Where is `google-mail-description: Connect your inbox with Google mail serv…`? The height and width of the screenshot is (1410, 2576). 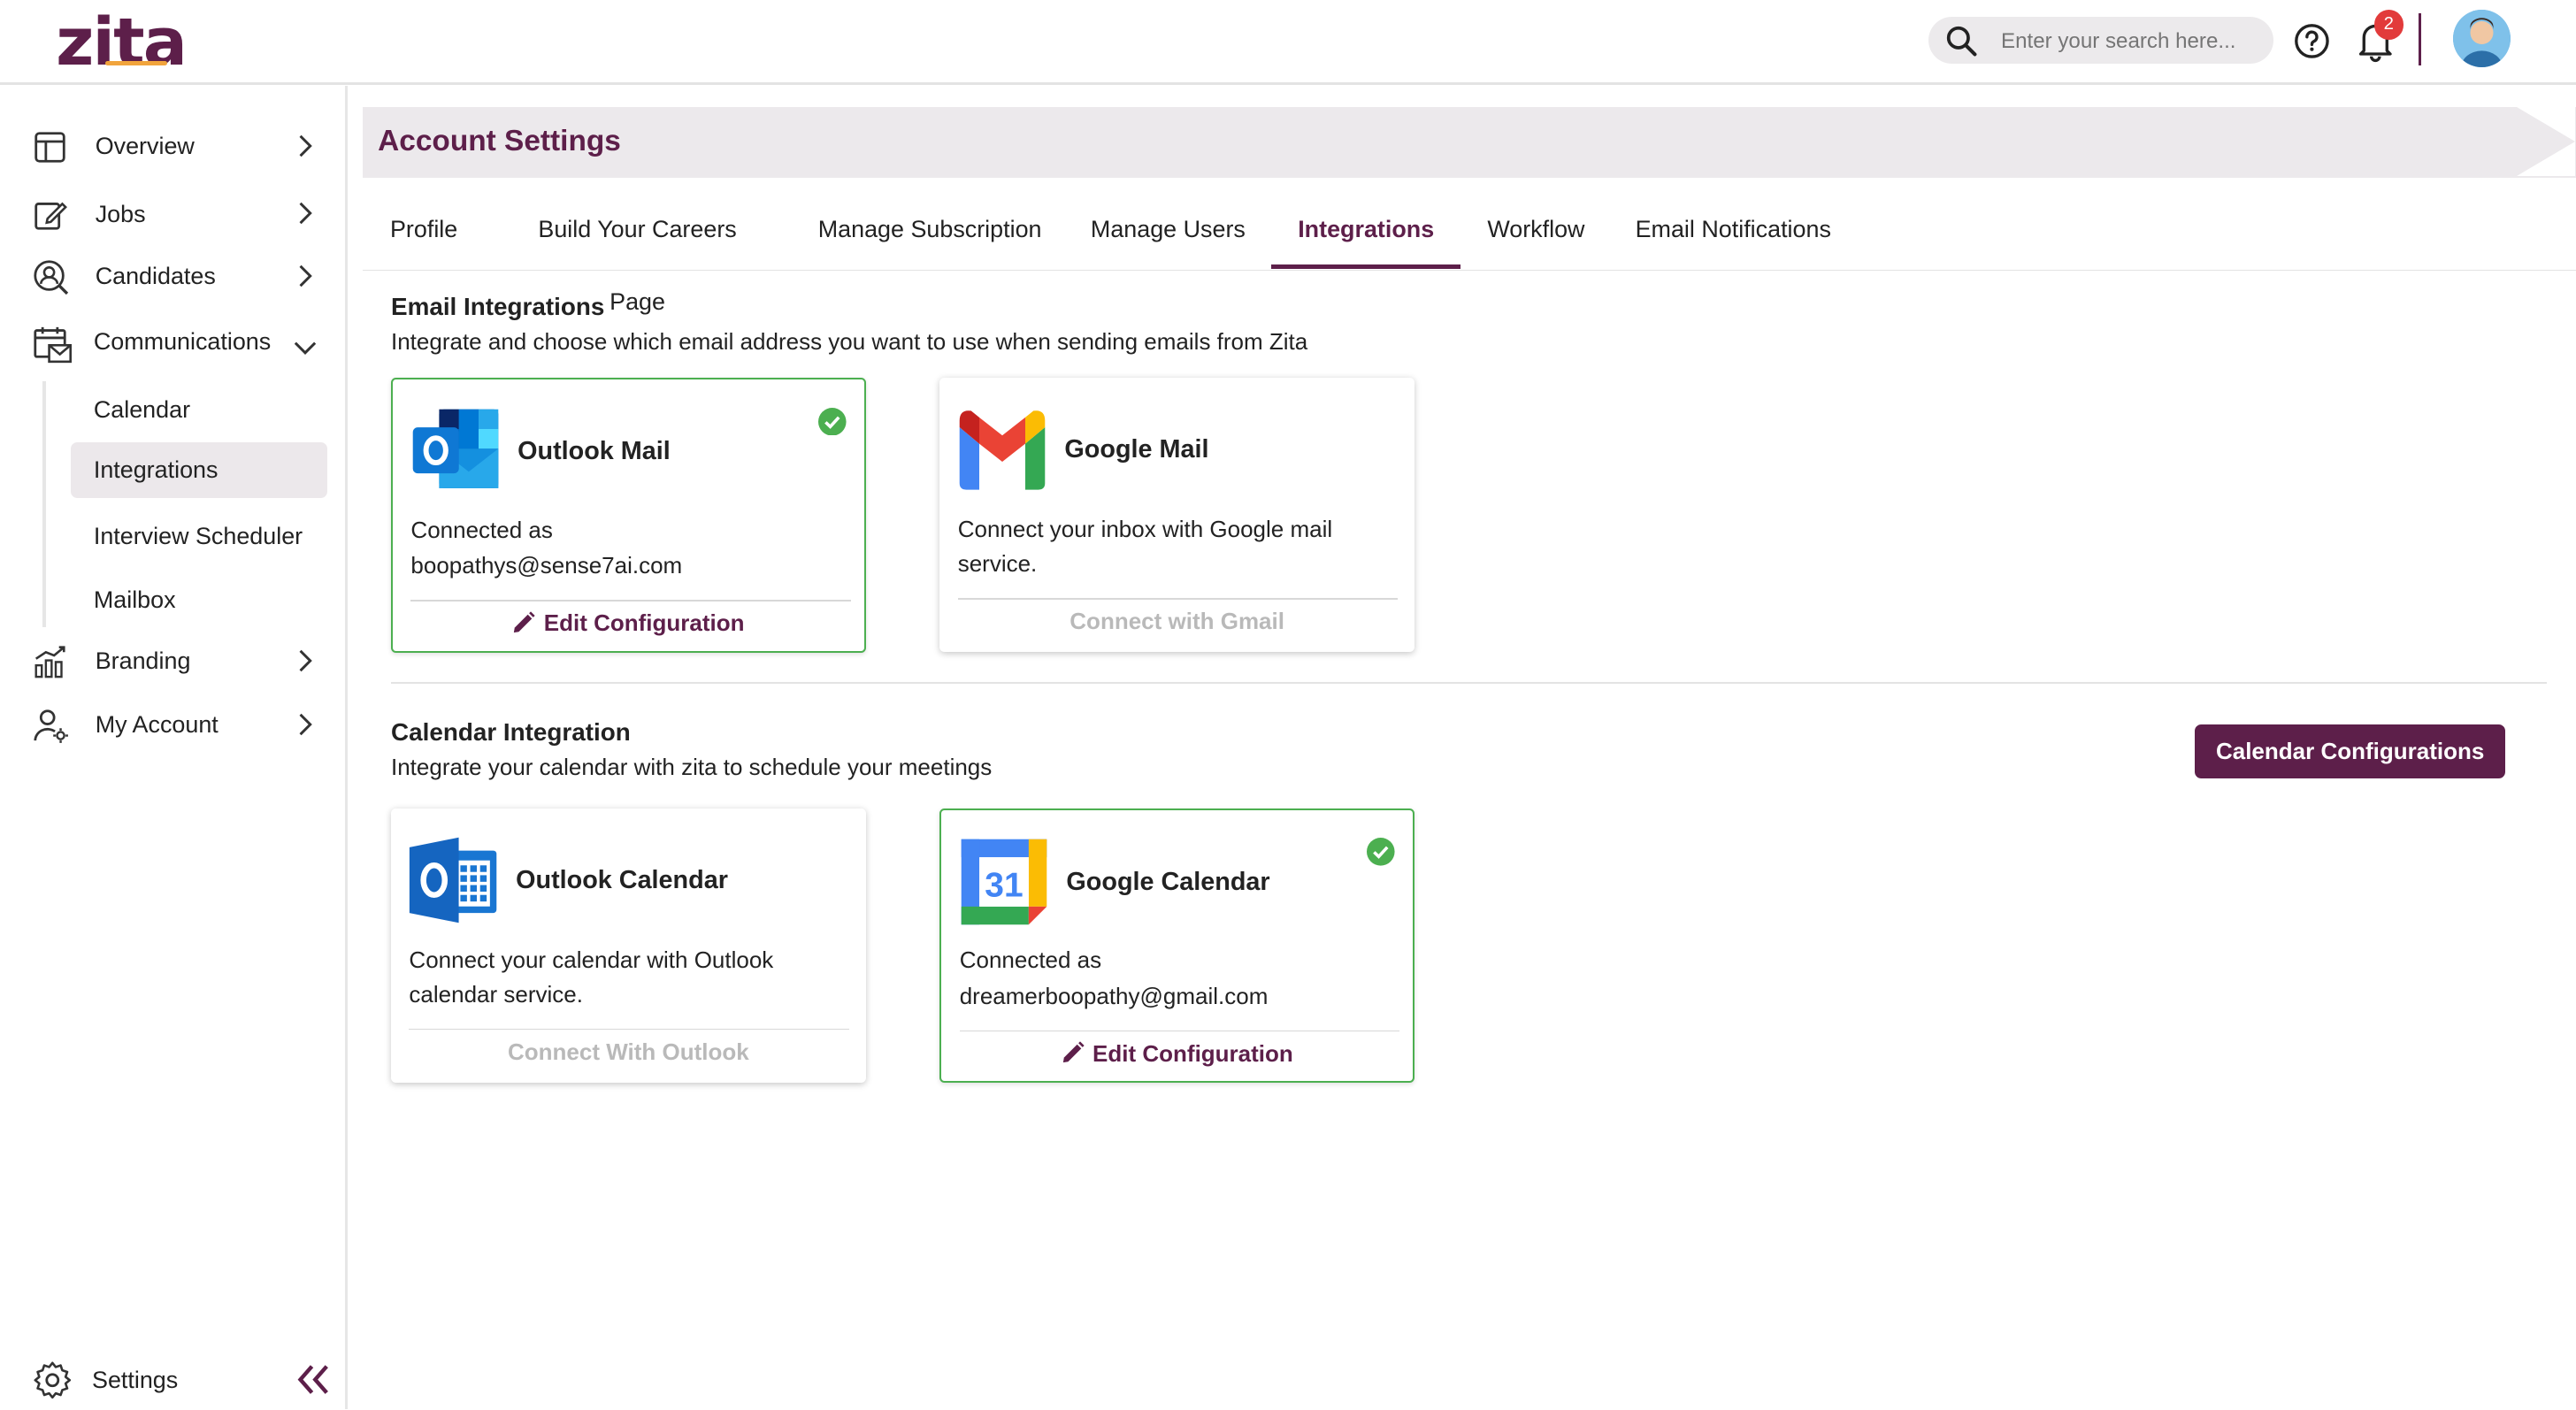 google-mail-description: Connect your inbox with Google mail serv… is located at coordinates (1171, 546).